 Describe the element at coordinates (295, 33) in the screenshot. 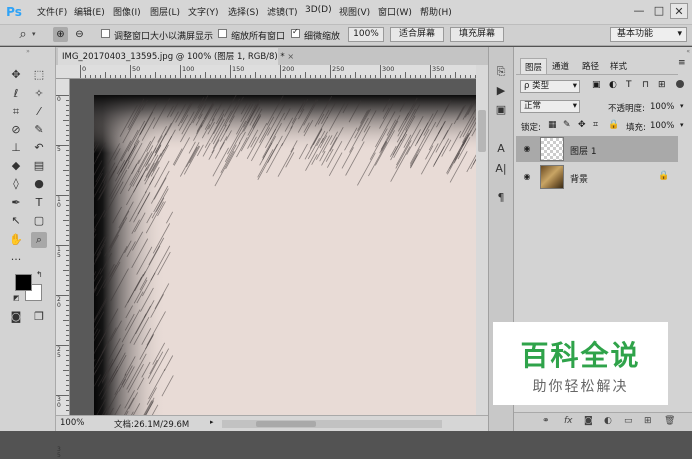

I see `scrubby-zoom-checkbox` at that location.